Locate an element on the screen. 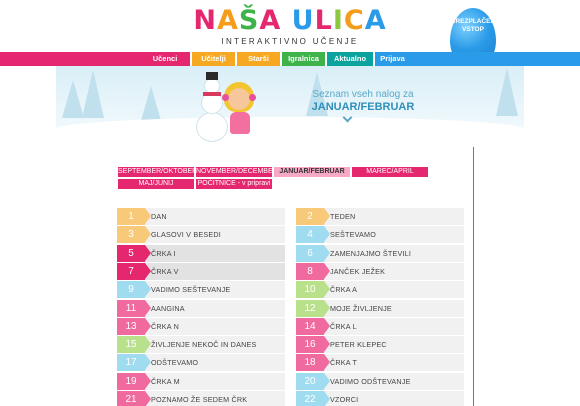 This screenshot has width=580, height=406. lesson-title: VADIMO SEŠTEVANJE is located at coordinates (191, 290).